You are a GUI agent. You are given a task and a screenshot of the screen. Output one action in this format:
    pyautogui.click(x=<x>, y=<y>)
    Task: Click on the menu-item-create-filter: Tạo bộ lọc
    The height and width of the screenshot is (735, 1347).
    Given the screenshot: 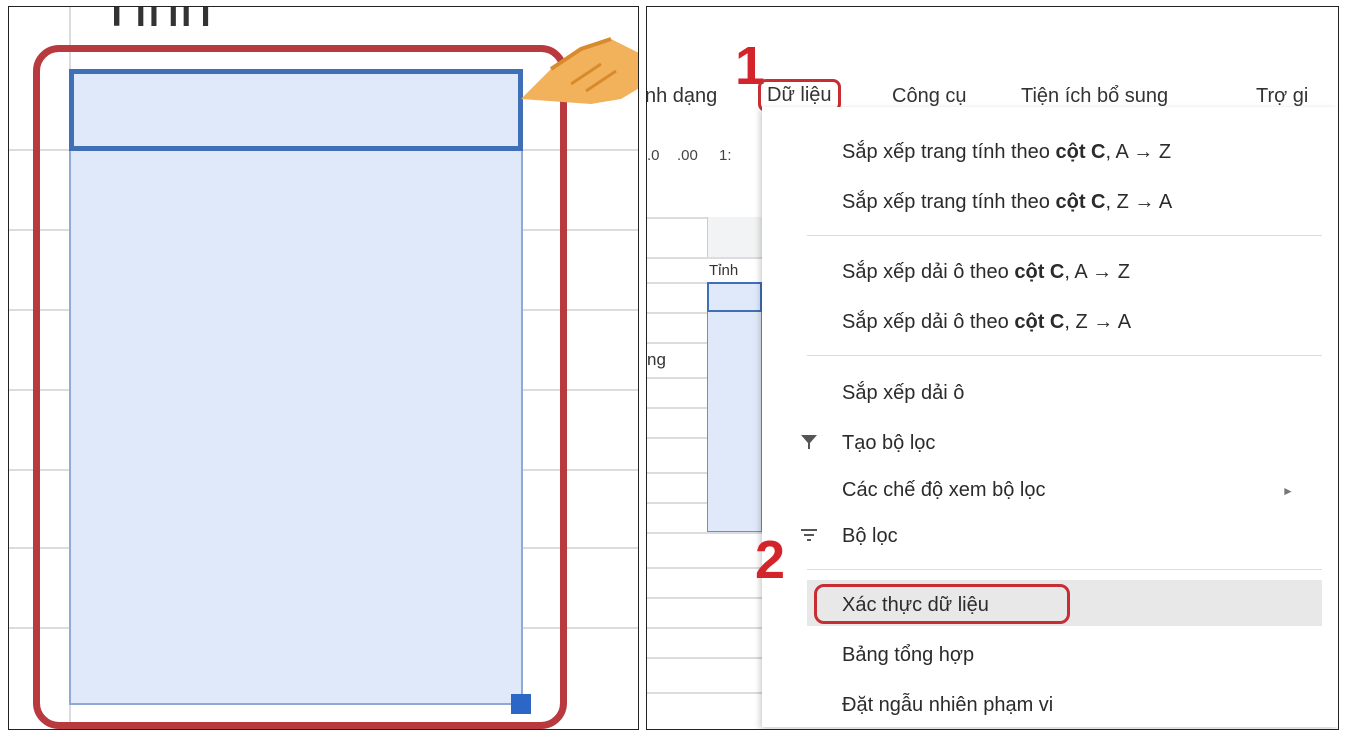 What is the action you would take?
    pyautogui.click(x=888, y=443)
    